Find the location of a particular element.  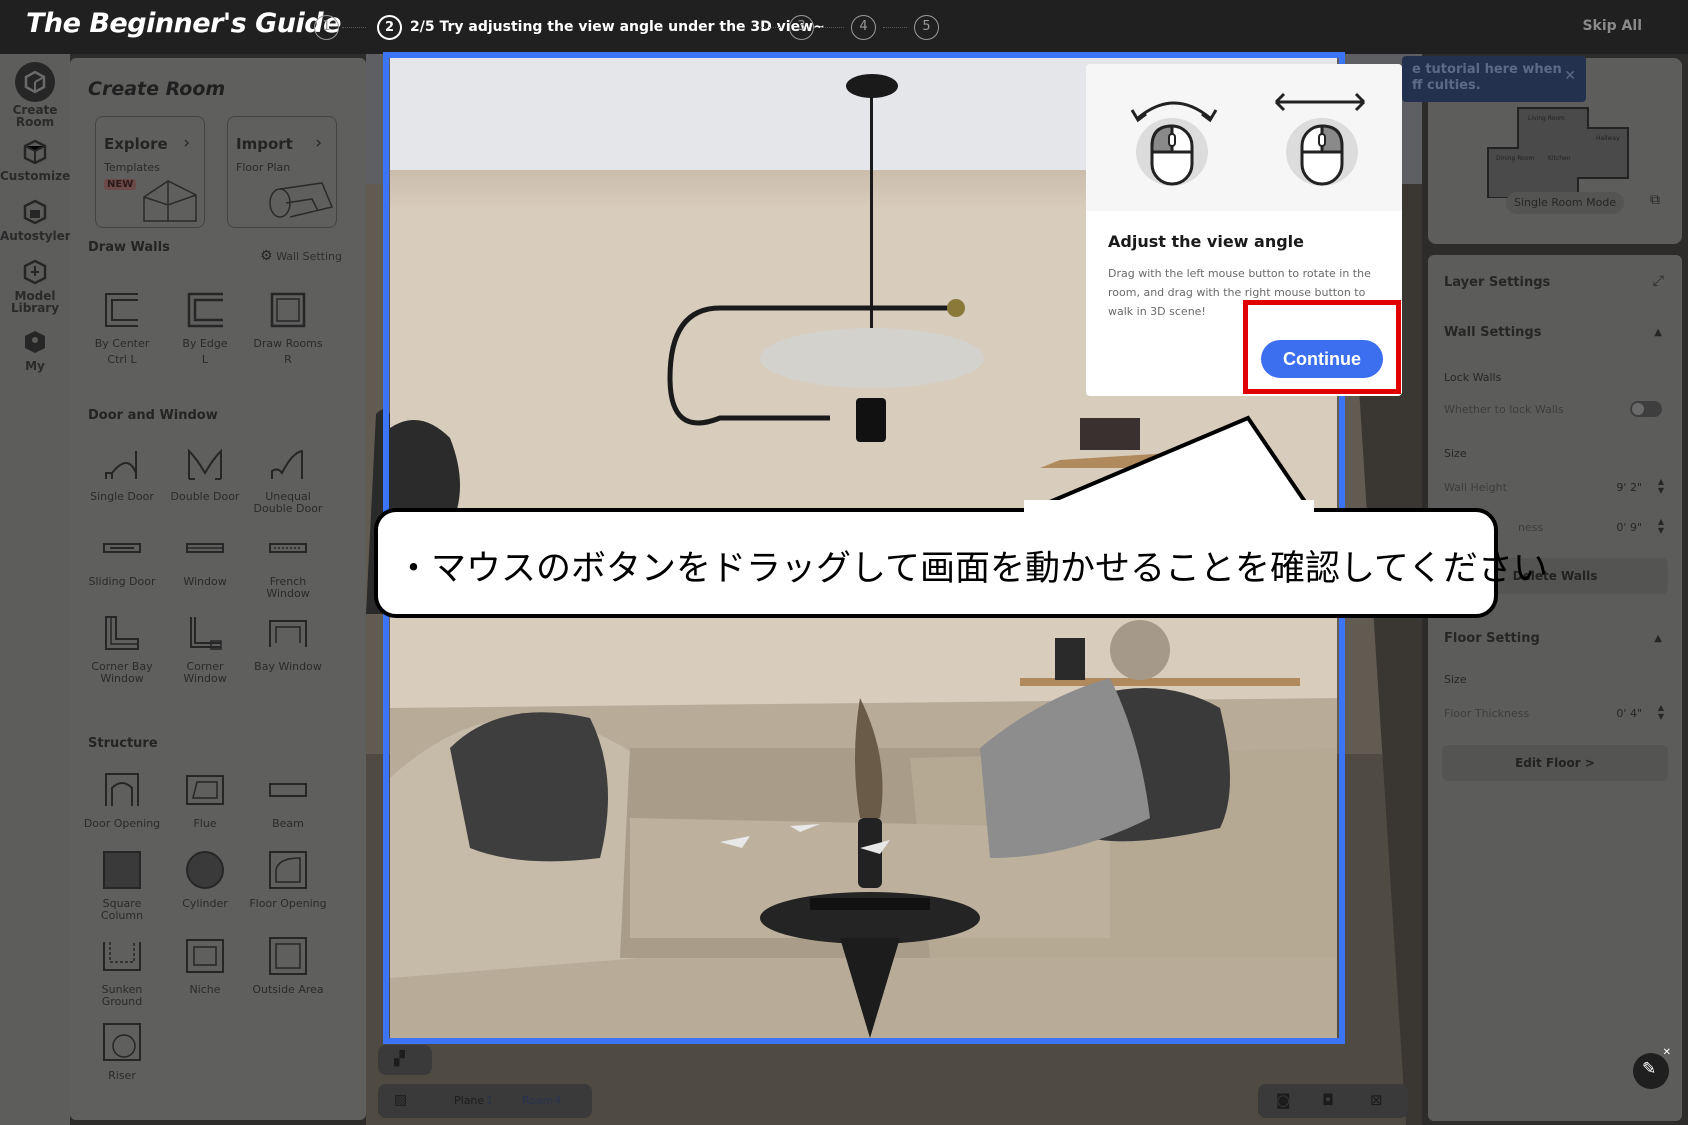

tool-floor-opening: Floor Opening is located at coordinates (288, 880).